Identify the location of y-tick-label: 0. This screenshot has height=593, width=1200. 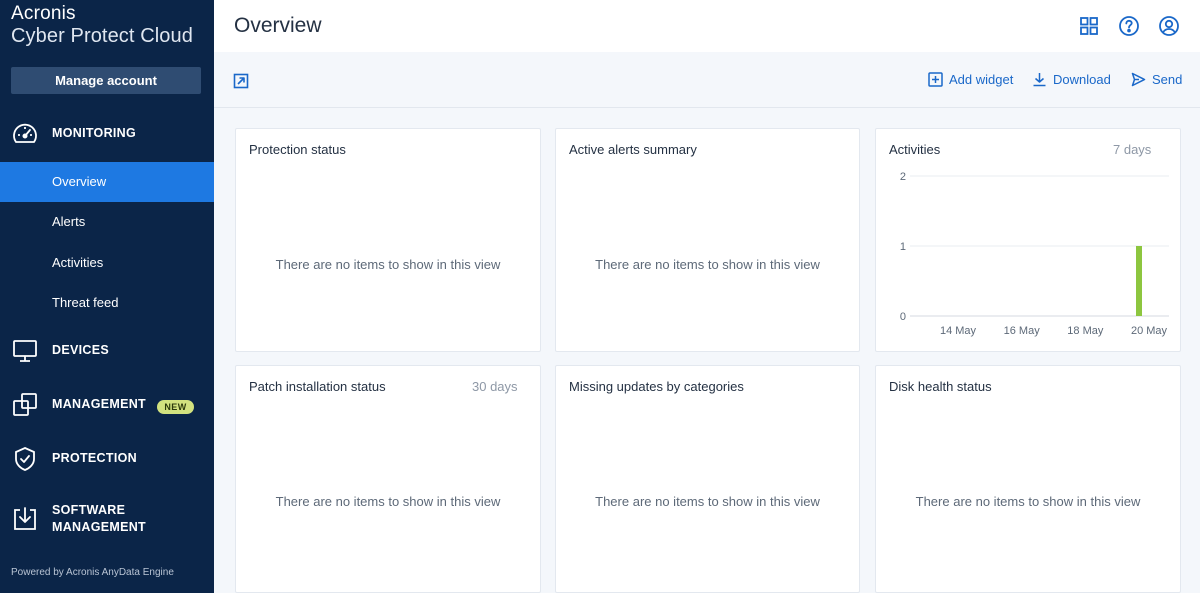
(903, 317).